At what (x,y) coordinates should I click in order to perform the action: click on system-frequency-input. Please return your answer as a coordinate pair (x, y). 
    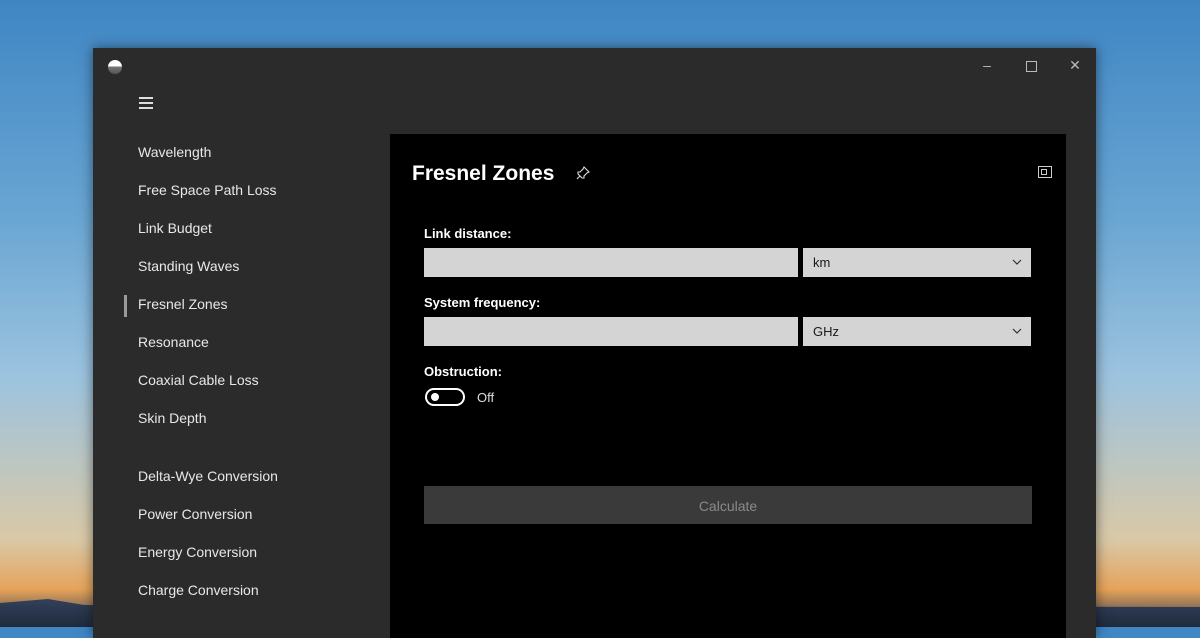
    Looking at the image, I should click on (611, 331).